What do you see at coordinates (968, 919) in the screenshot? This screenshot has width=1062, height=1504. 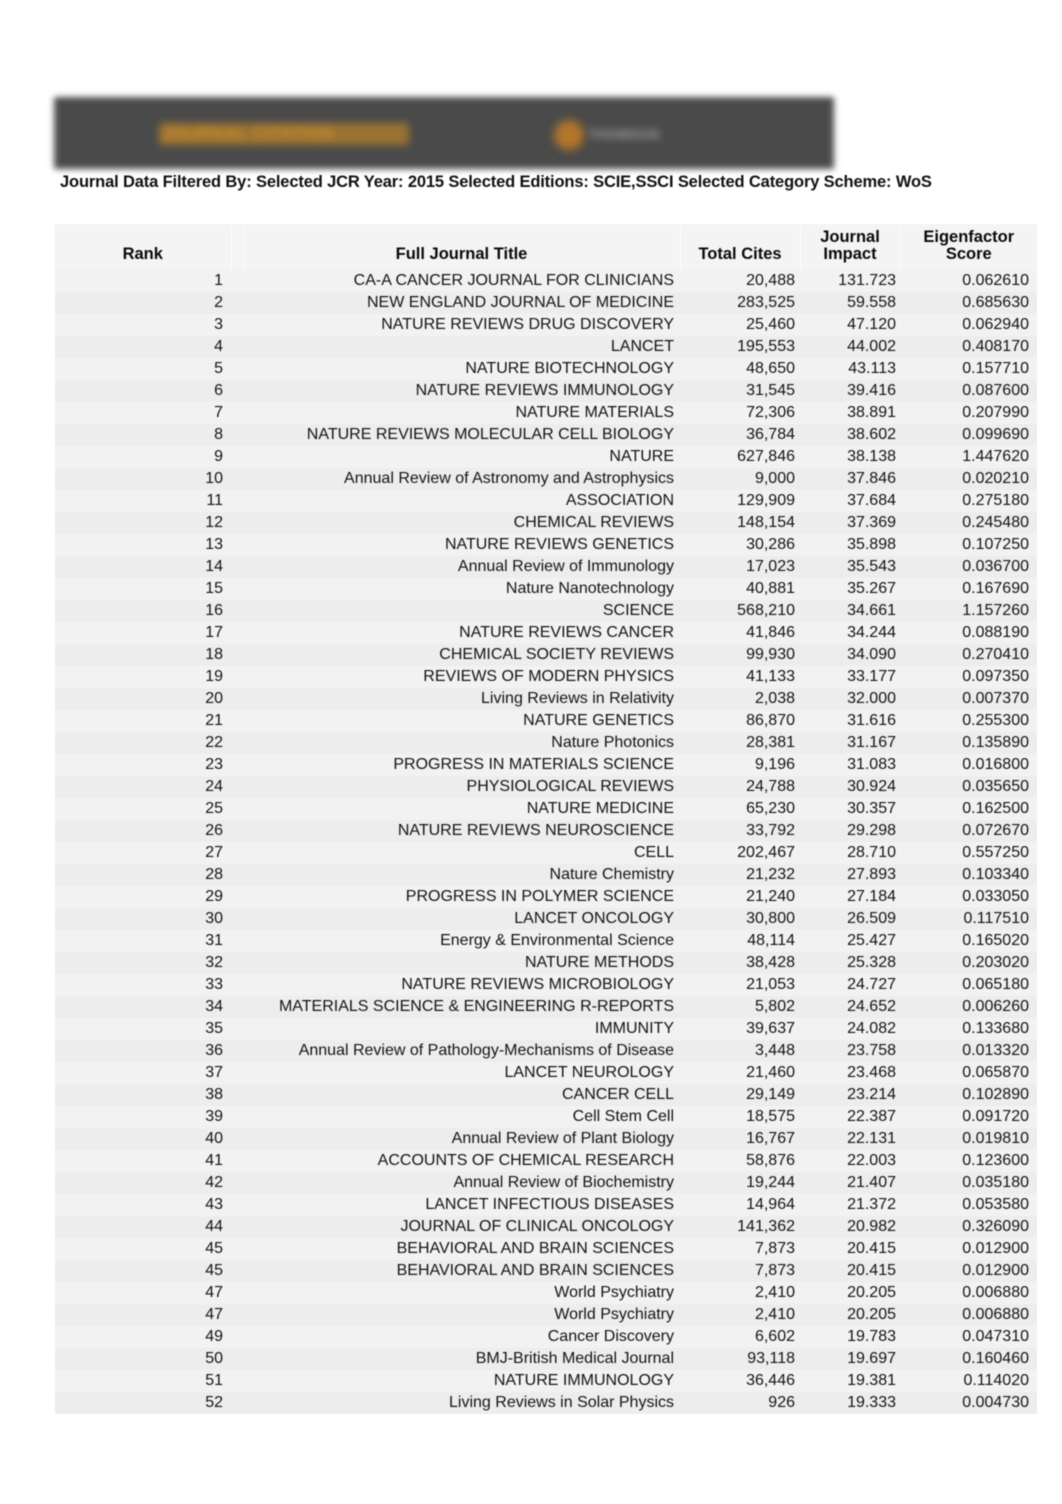 I see `table-cell-eigenfactor: 0.117510` at bounding box center [968, 919].